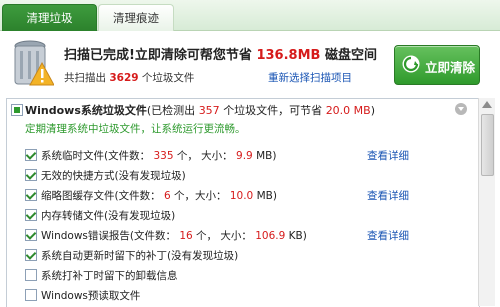 The height and width of the screenshot is (307, 500). I want to click on scanned-count-line: 共扫描出 3629 个垃圾文件, so click(129, 77).